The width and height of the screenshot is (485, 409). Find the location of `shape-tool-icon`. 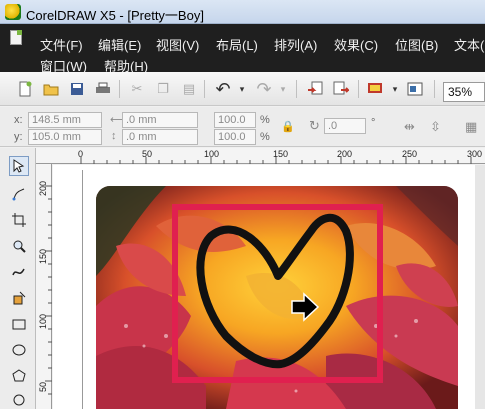

shape-tool-icon is located at coordinates (19, 194).